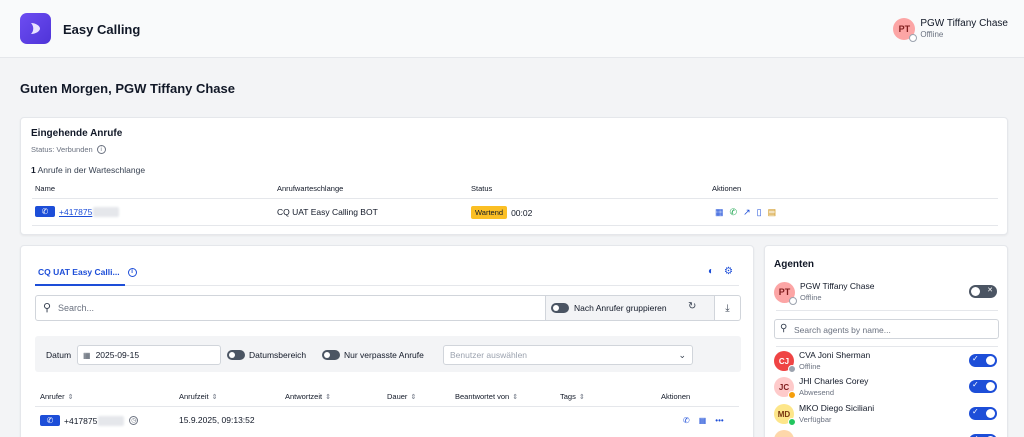 This screenshot has width=1024, height=437. Describe the element at coordinates (964, 23) in the screenshot. I see `user-name: PGW Tiffany Chase` at that location.